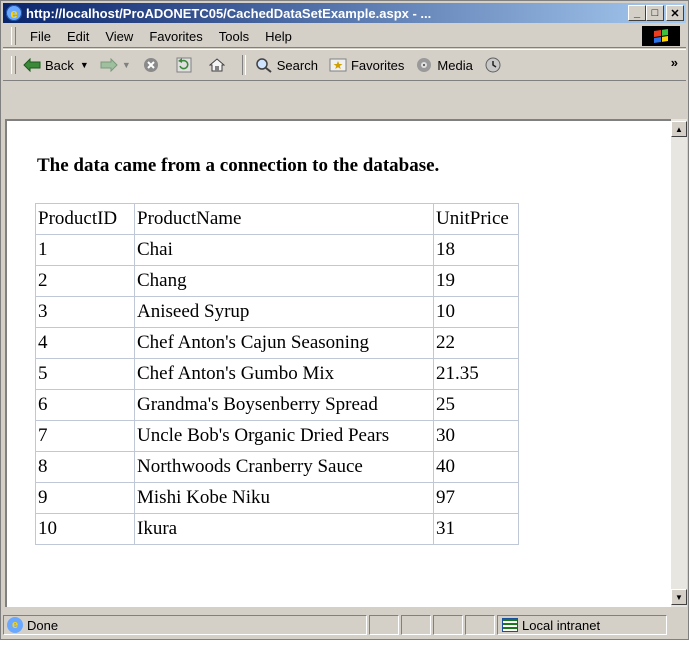 The width and height of the screenshot is (689, 645). I want to click on cell-productid: 4, so click(85, 343).